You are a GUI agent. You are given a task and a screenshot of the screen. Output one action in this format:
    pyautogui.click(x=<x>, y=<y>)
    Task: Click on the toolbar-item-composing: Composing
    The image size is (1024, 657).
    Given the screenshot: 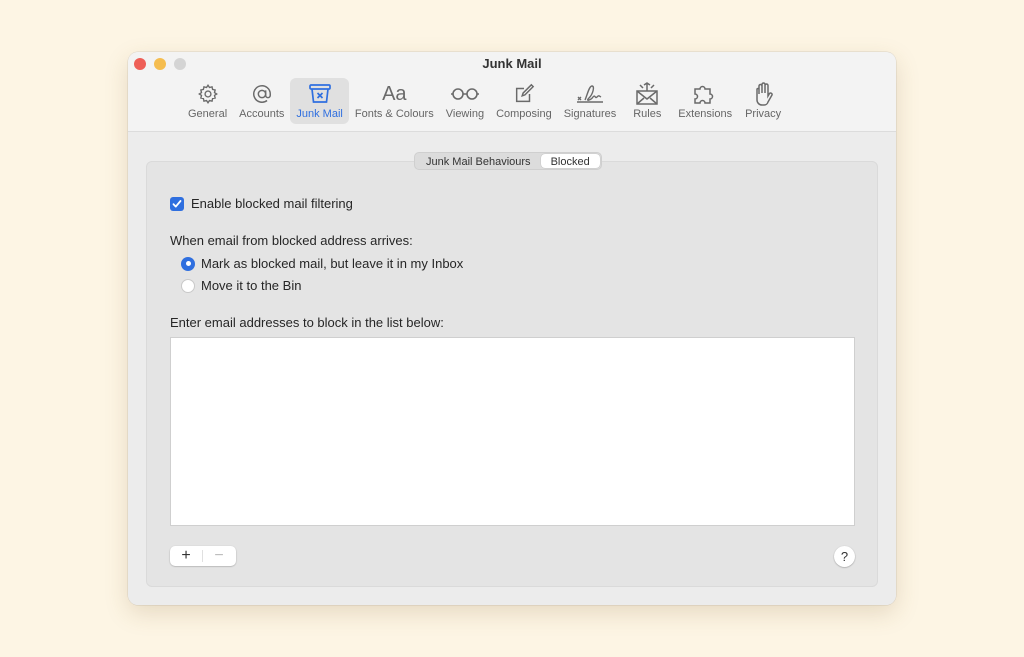 What is the action you would take?
    pyautogui.click(x=524, y=101)
    